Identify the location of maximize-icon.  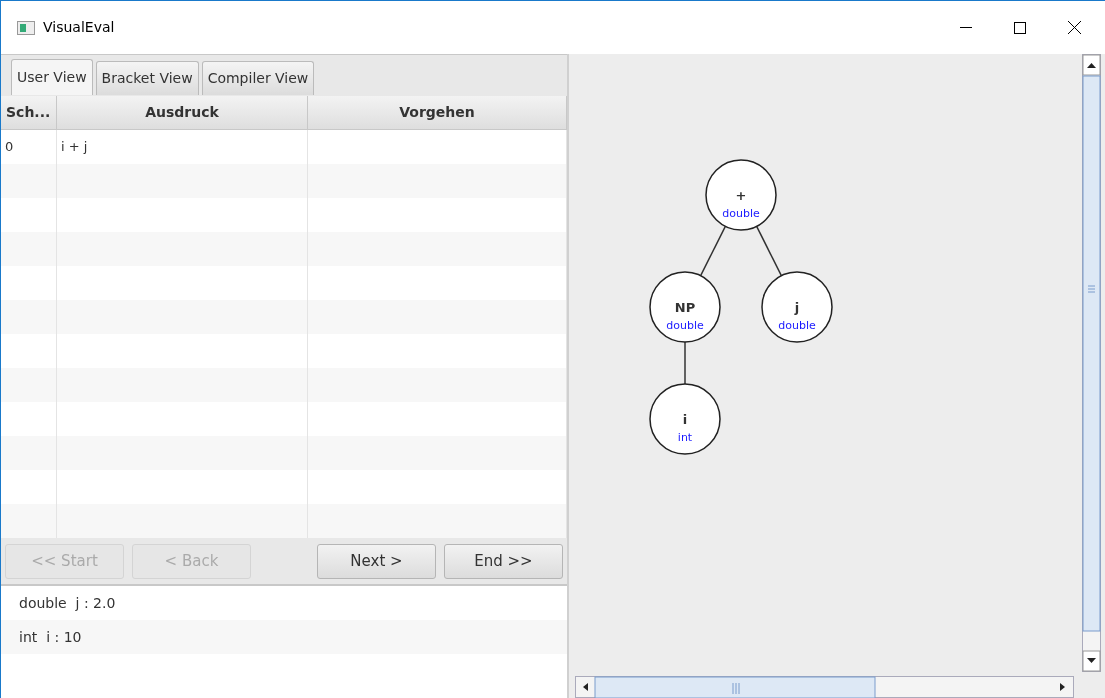
(1020, 27).